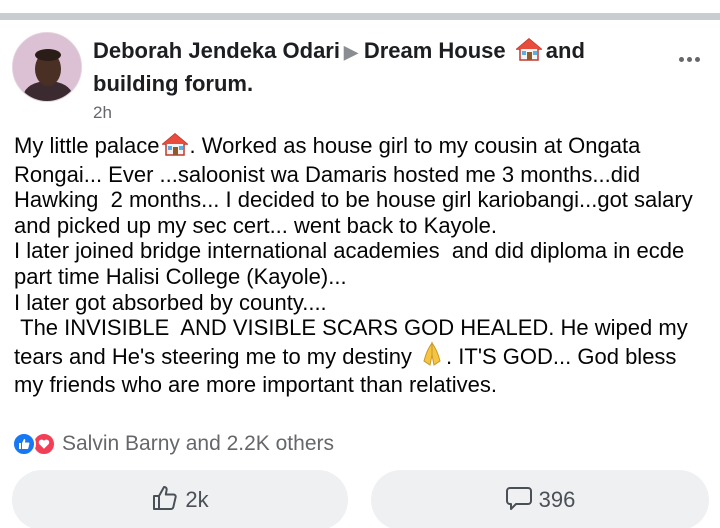  I want to click on thumbs-up-icon, so click(165, 500).